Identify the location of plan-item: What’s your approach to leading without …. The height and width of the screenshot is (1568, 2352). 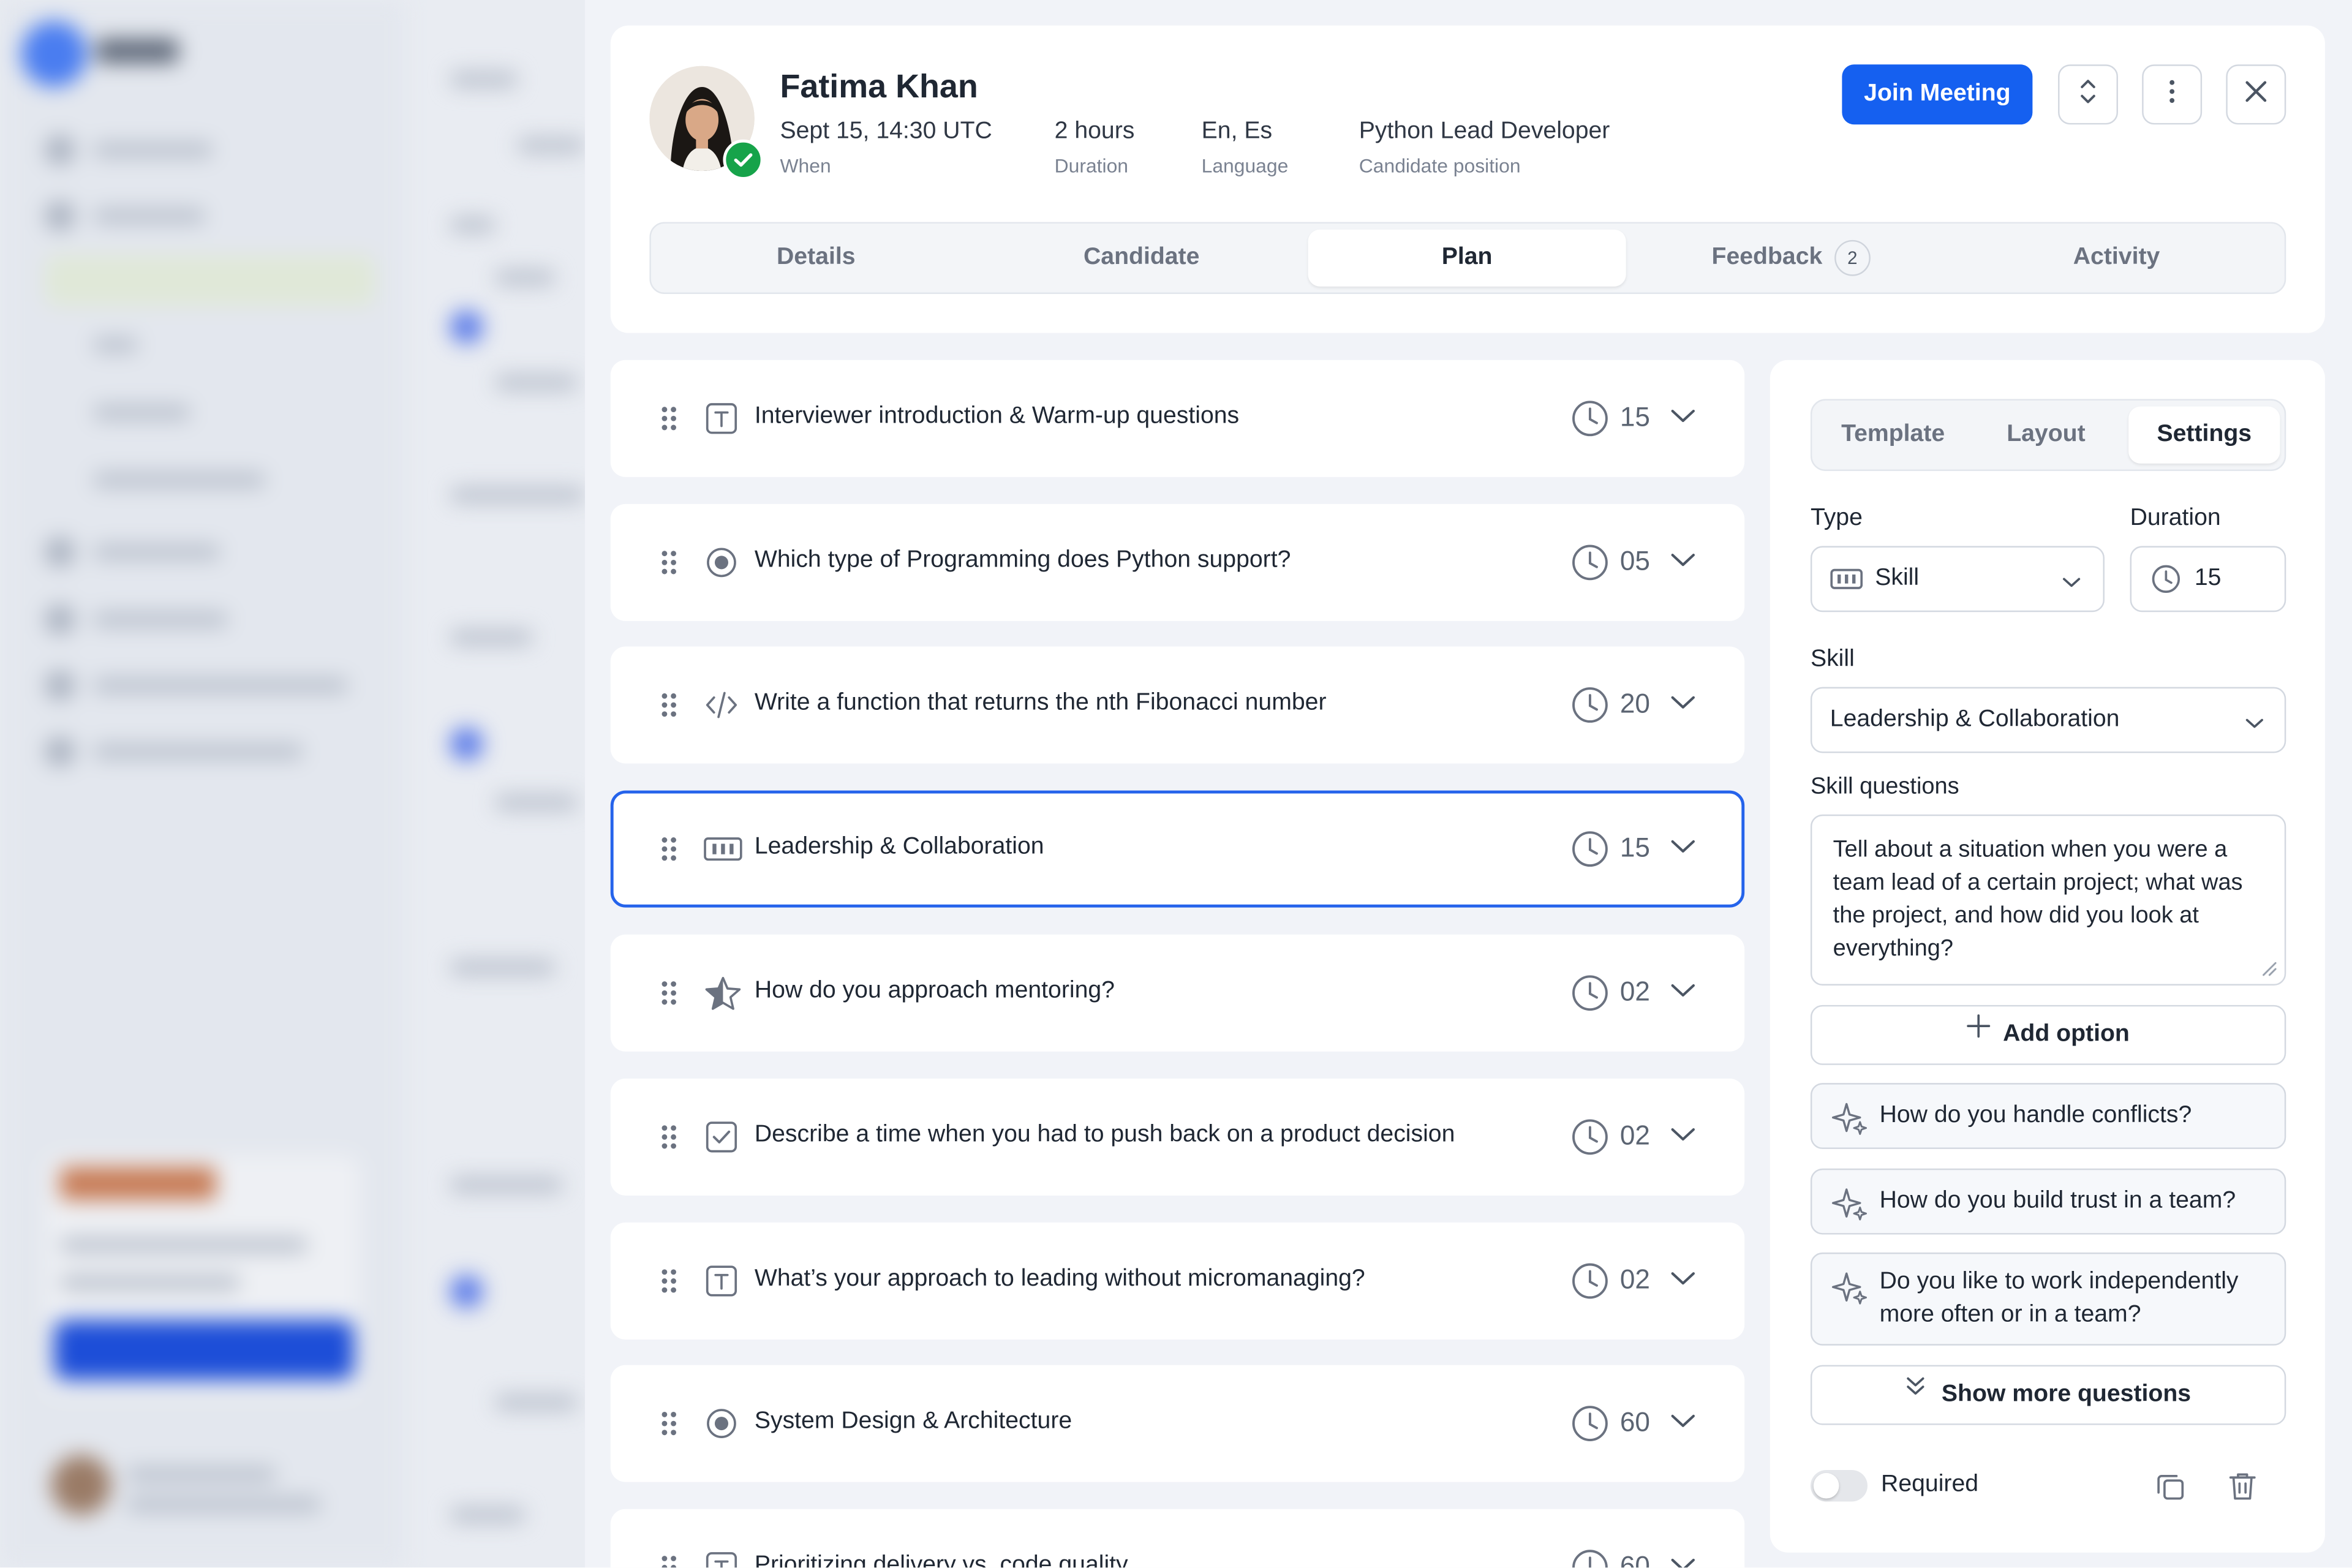
(1178, 1281).